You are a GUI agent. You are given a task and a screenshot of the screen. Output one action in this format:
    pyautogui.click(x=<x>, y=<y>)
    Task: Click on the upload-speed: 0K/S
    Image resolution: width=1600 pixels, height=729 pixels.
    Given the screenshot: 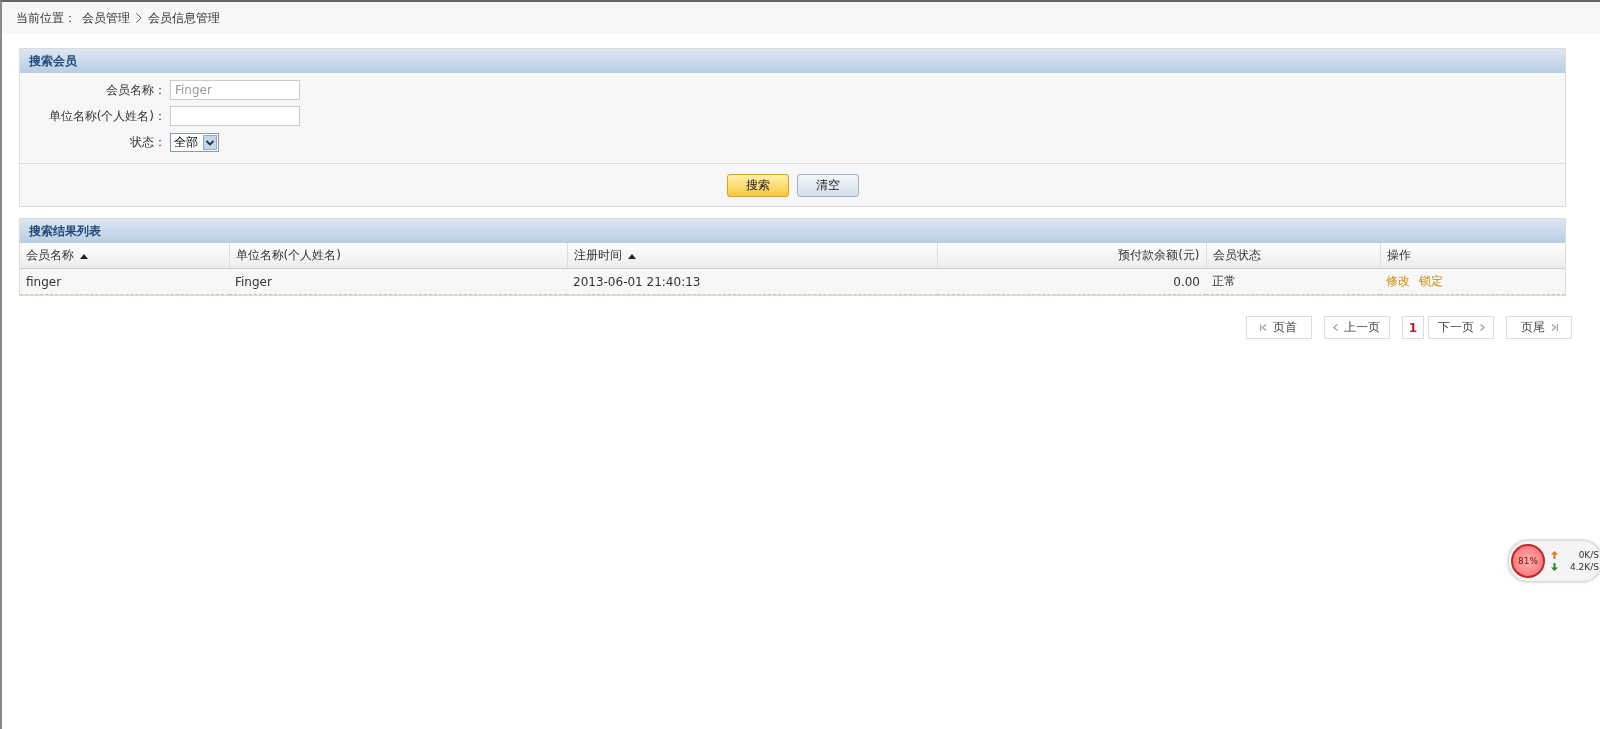 What is the action you would take?
    pyautogui.click(x=1588, y=555)
    